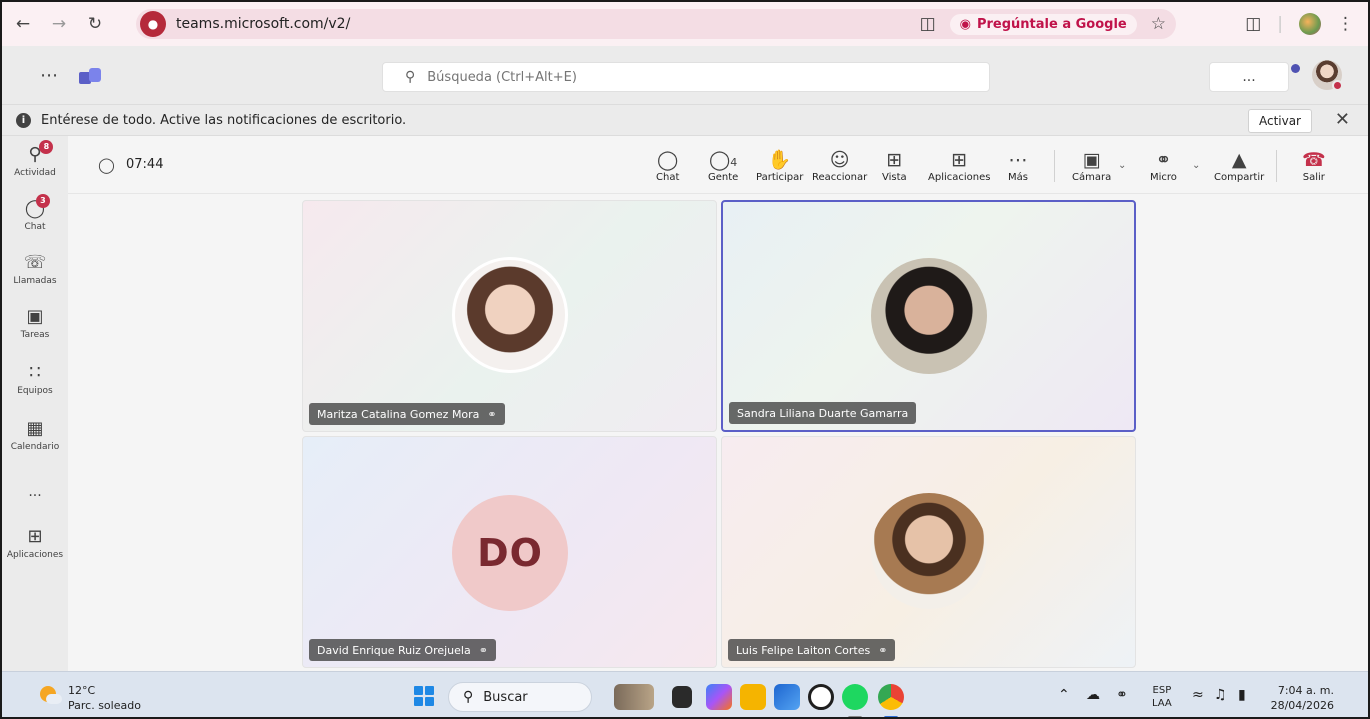 The width and height of the screenshot is (1370, 719). I want to click on onedrive-icon: ☁, so click(1093, 695).